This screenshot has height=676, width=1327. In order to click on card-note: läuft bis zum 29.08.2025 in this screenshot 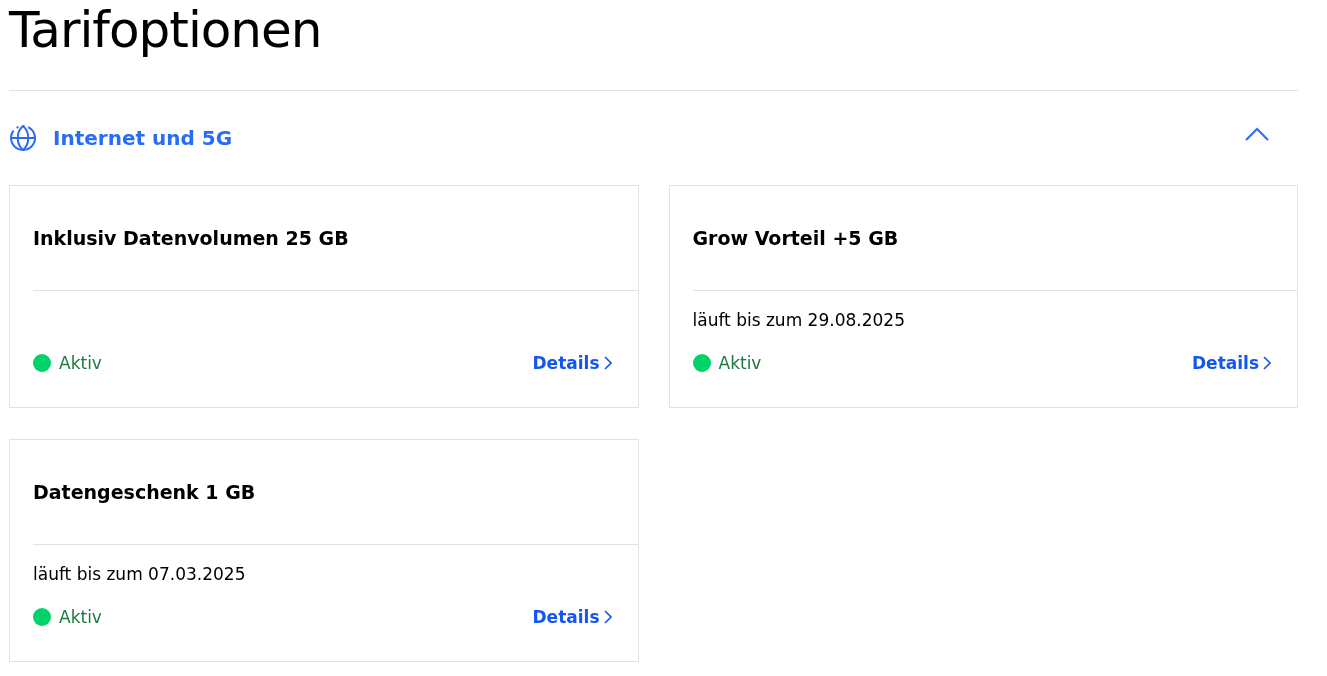, I will do `click(798, 319)`.